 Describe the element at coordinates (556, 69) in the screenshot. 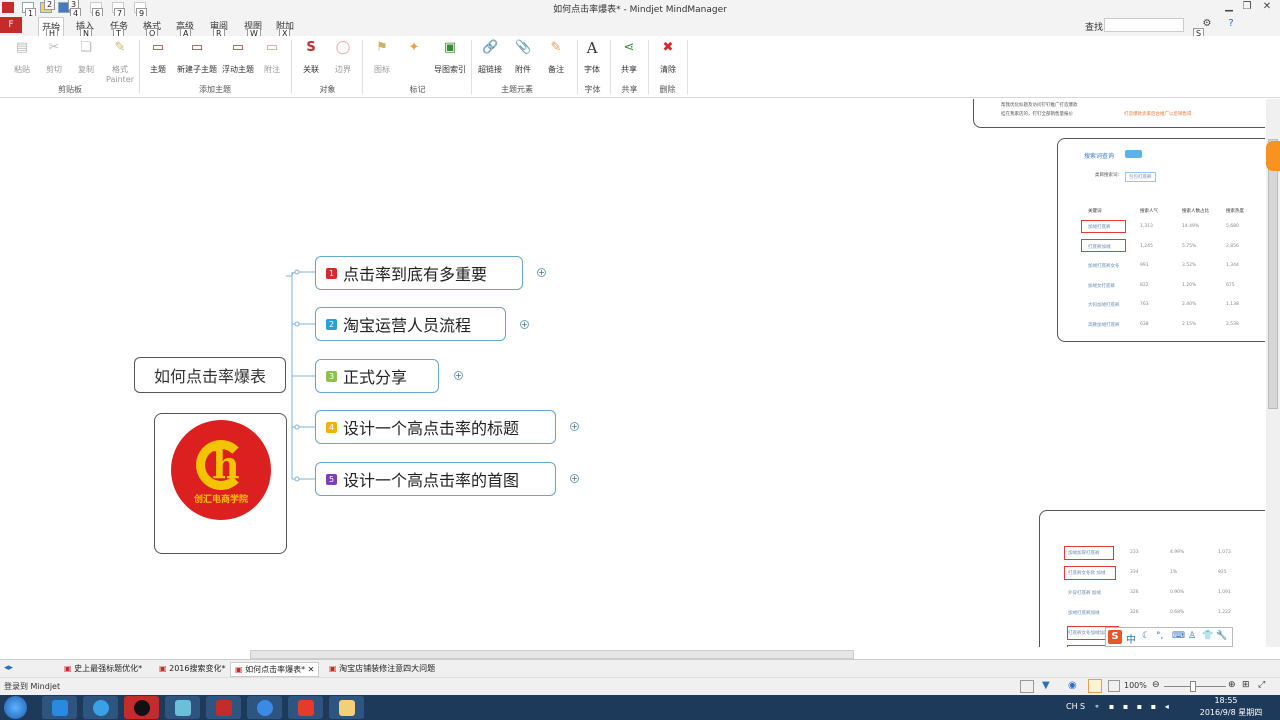

I see `button-label: 备注` at that location.